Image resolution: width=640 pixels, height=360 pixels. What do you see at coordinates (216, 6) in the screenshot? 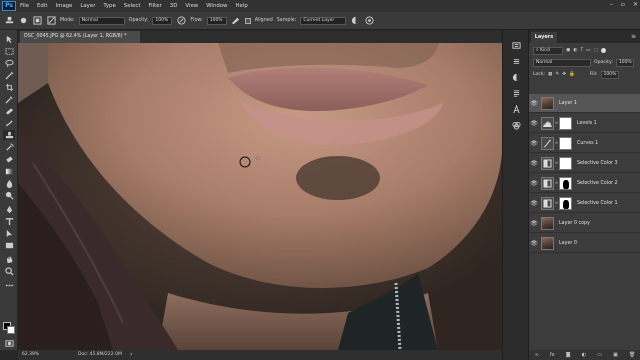
I see `menu-window: Window` at bounding box center [216, 6].